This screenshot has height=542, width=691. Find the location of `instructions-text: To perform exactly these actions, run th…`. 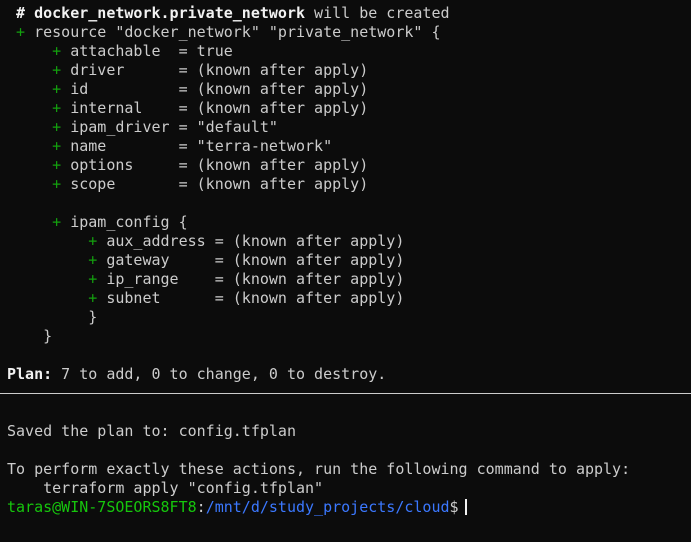

instructions-text: To perform exactly these actions, run th… is located at coordinates (319, 469).